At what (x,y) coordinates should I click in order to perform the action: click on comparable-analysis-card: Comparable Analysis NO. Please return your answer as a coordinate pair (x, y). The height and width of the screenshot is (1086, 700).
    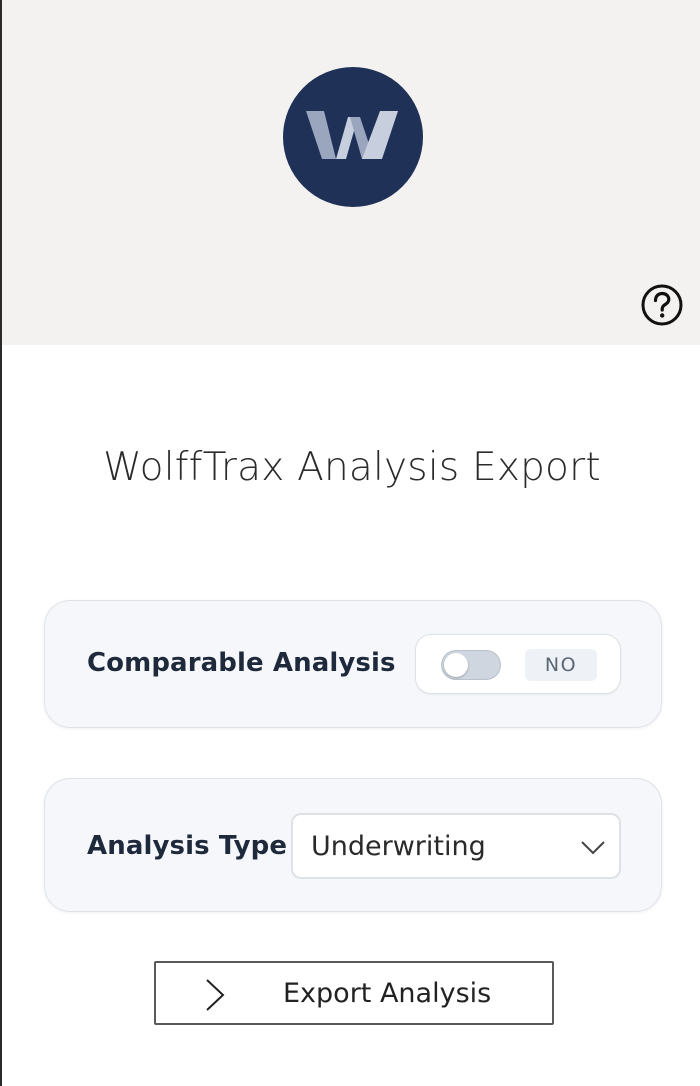
    Looking at the image, I should click on (353, 664).